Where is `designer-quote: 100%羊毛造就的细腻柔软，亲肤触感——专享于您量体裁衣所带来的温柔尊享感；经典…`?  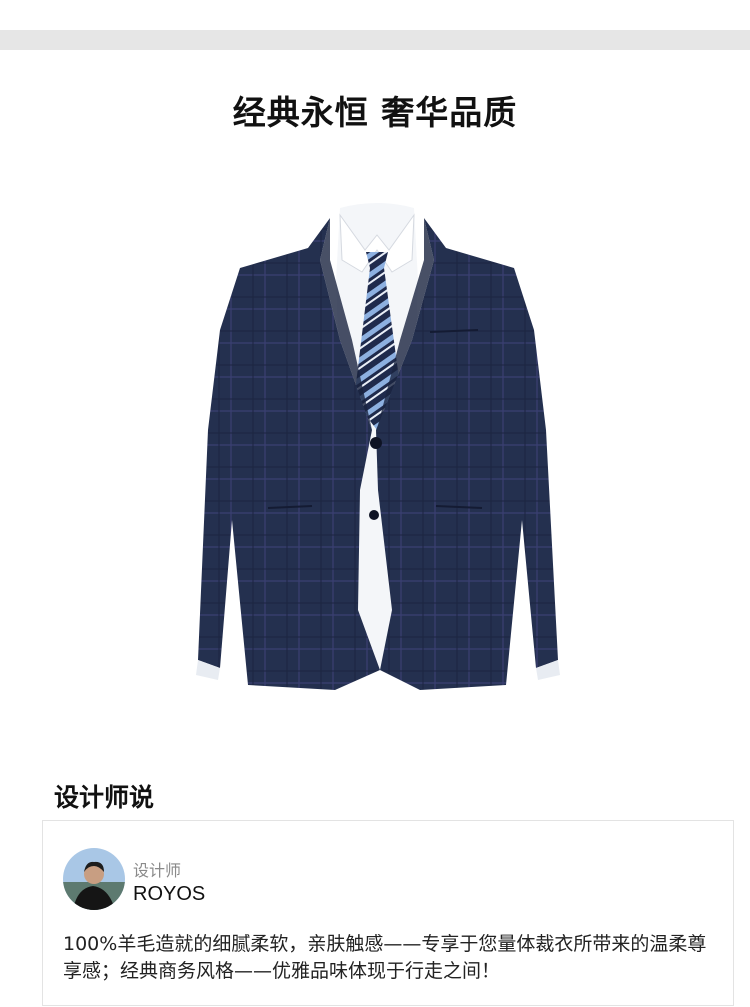
designer-quote: 100%羊毛造就的细腻柔软，亲肤触感——专享于您量体裁衣所带来的温柔尊享感；经典… is located at coordinates (385, 957).